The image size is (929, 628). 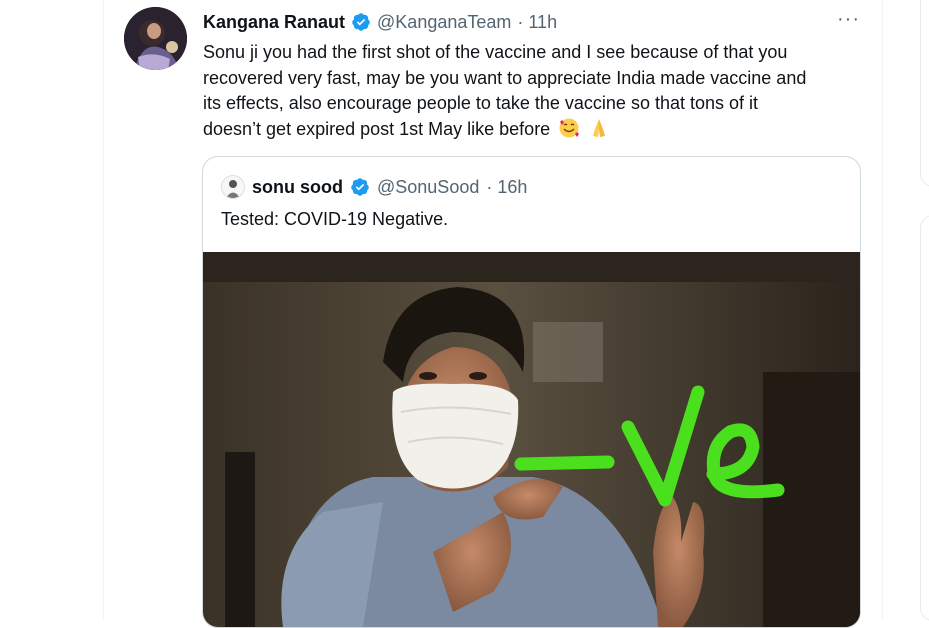 I want to click on author-avatar, so click(x=155, y=38).